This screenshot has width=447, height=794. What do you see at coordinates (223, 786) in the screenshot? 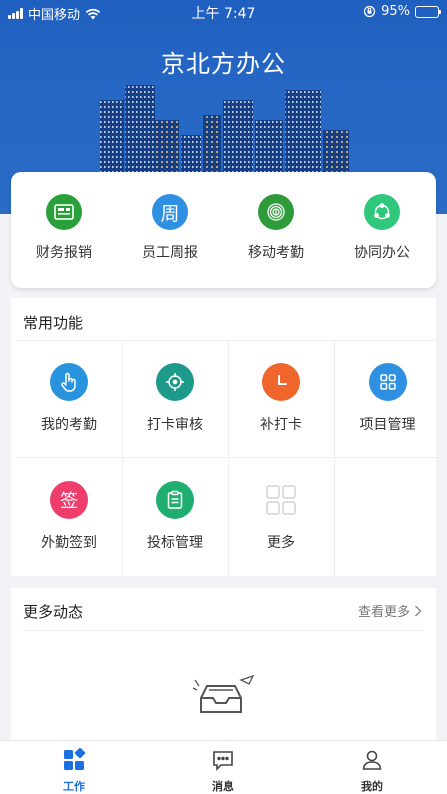
I see `tab-label: 消息` at bounding box center [223, 786].